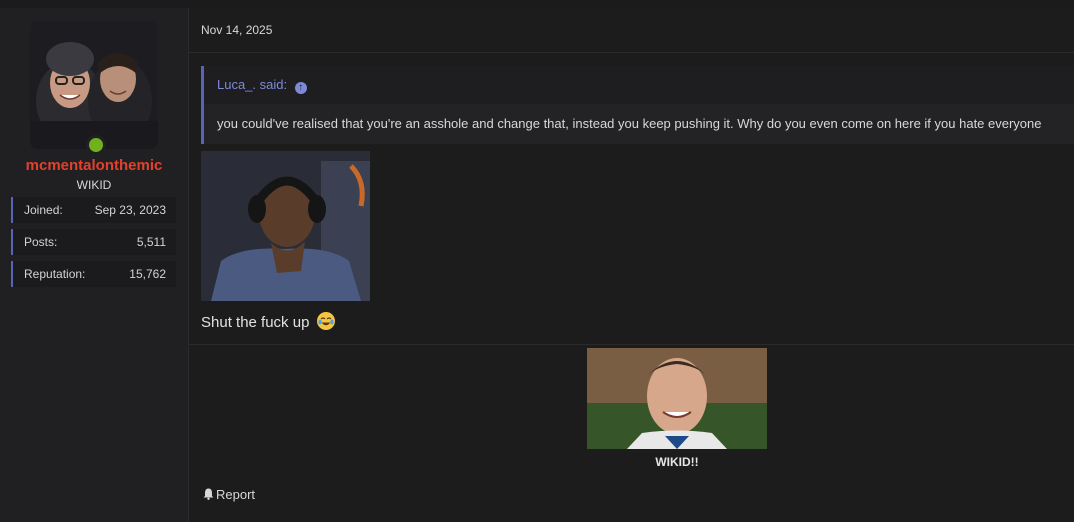  Describe the element at coordinates (43, 210) in the screenshot. I see `stat-label: Joined:` at that location.